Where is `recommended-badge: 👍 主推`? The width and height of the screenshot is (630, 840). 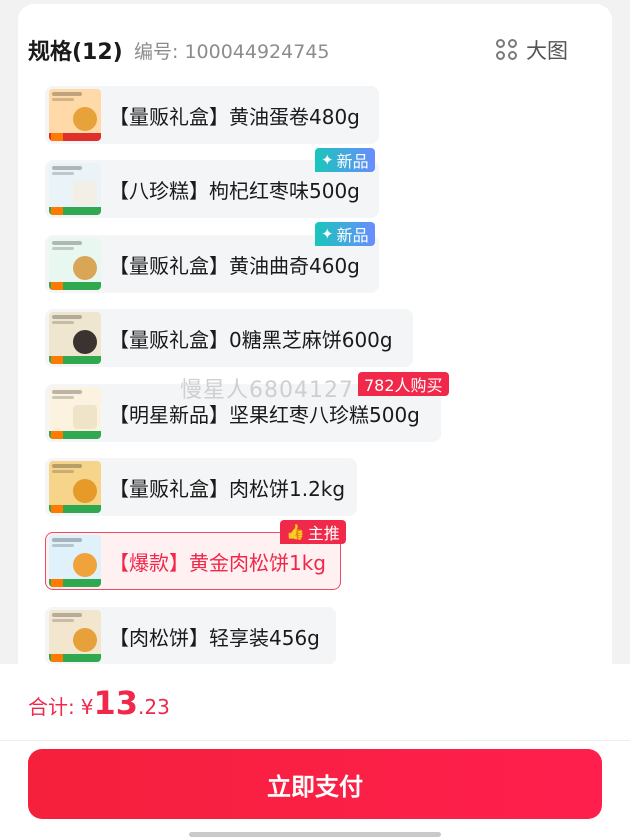 recommended-badge: 👍 主推 is located at coordinates (313, 532).